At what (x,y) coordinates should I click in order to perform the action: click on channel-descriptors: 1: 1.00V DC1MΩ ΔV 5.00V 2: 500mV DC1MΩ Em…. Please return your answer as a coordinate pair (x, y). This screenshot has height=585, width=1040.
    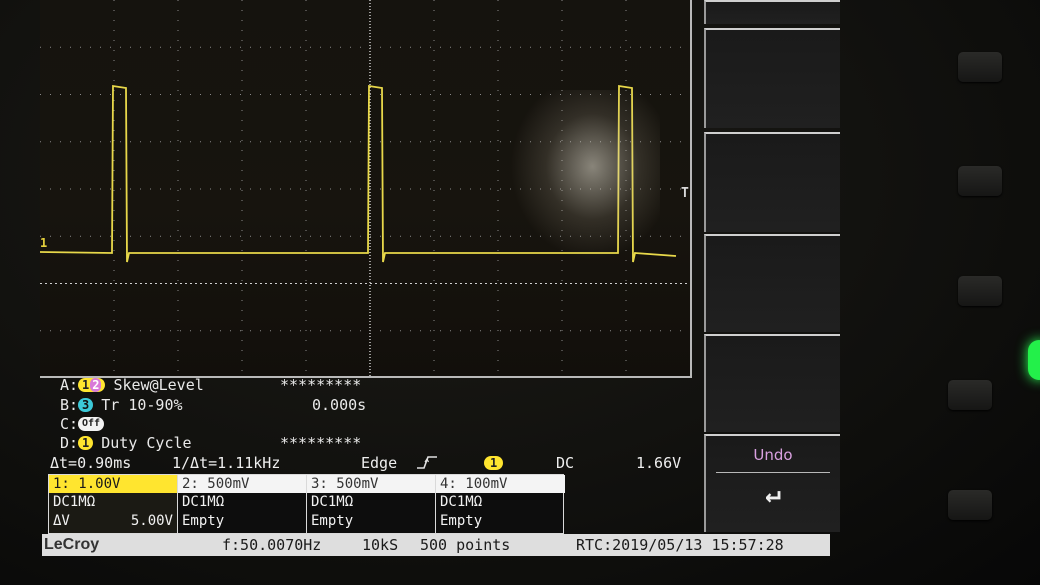
    Looking at the image, I should click on (306, 504).